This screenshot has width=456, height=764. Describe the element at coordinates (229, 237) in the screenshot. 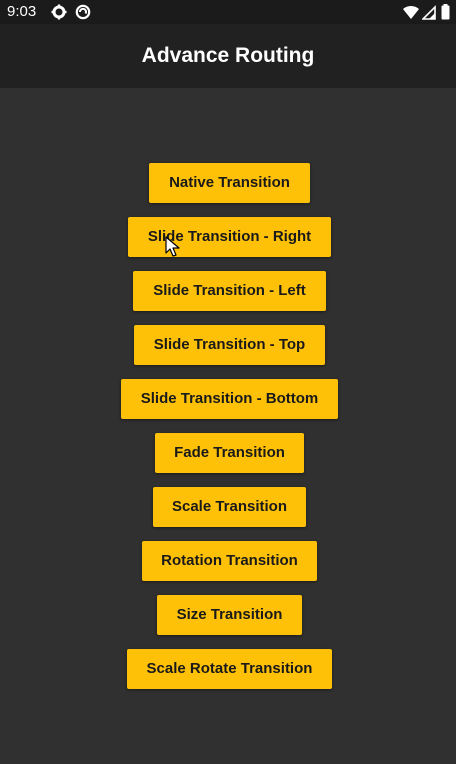

I see `slide-transition-right-button: Slide Transition - Right` at that location.